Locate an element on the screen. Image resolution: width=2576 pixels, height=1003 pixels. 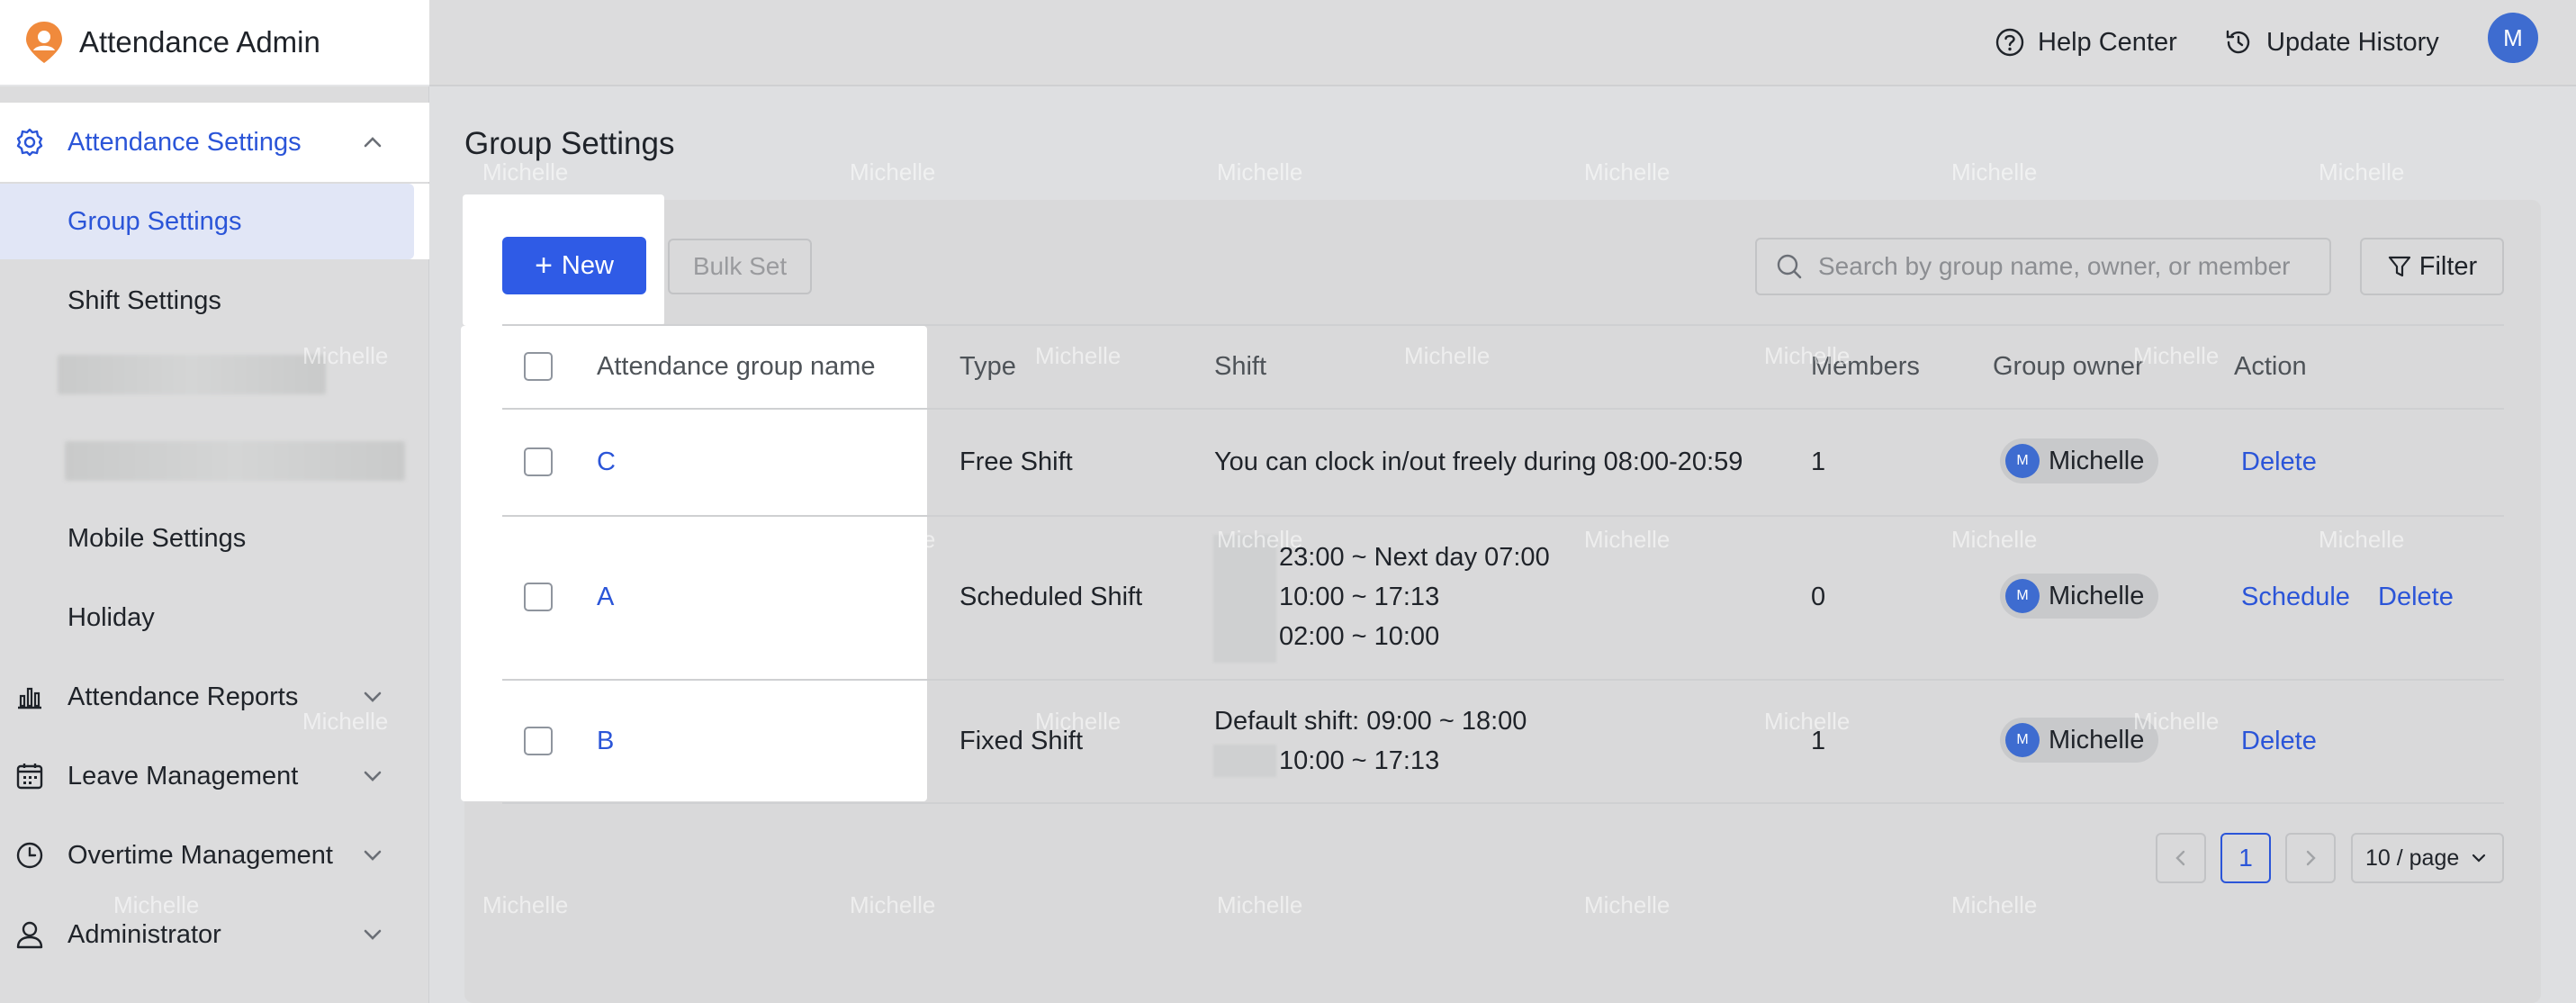
help-center-label: Help Center is located at coordinates (2107, 42).